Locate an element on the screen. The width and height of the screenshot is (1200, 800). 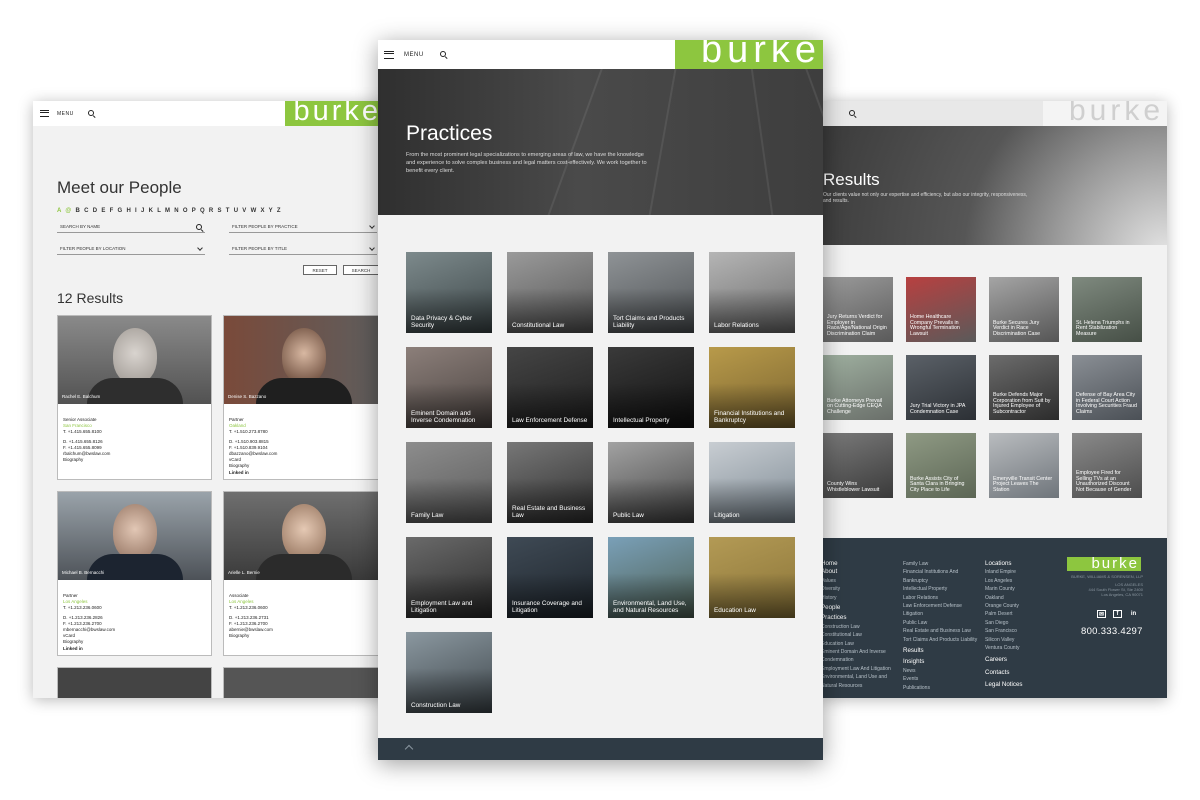
practice-tile: Law Enforcement Defense is located at coordinates (550, 387).